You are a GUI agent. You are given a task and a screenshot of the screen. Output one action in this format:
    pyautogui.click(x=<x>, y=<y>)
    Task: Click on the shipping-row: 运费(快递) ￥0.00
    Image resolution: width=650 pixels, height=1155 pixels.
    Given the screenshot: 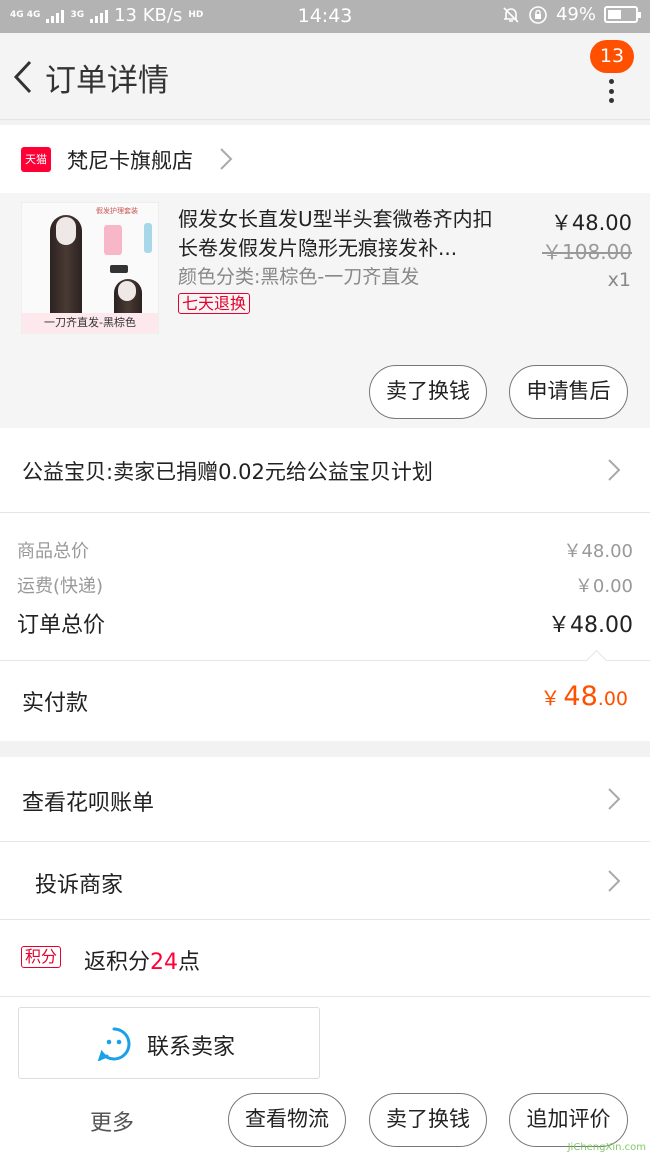 What is the action you would take?
    pyautogui.click(x=325, y=585)
    